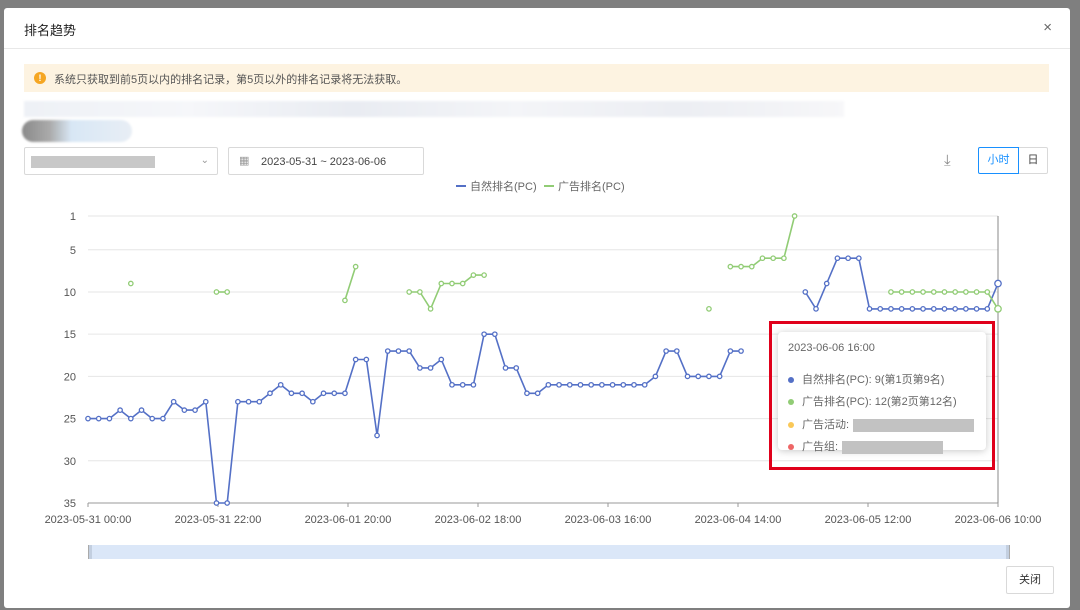  I want to click on natural-rank-line-segment, so click(901, 283).